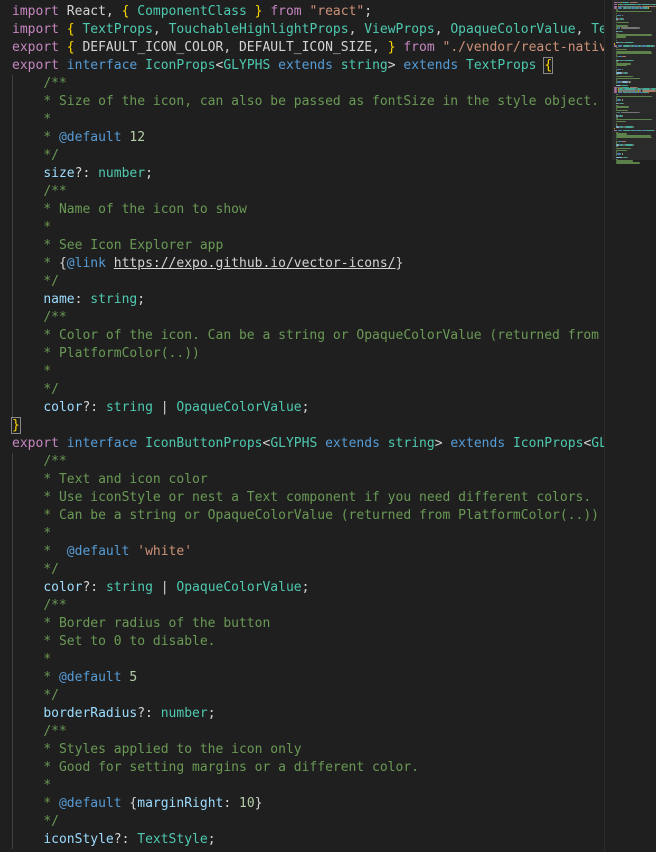  Describe the element at coordinates (302, 174) in the screenshot. I see `code-line: size?: number;` at that location.